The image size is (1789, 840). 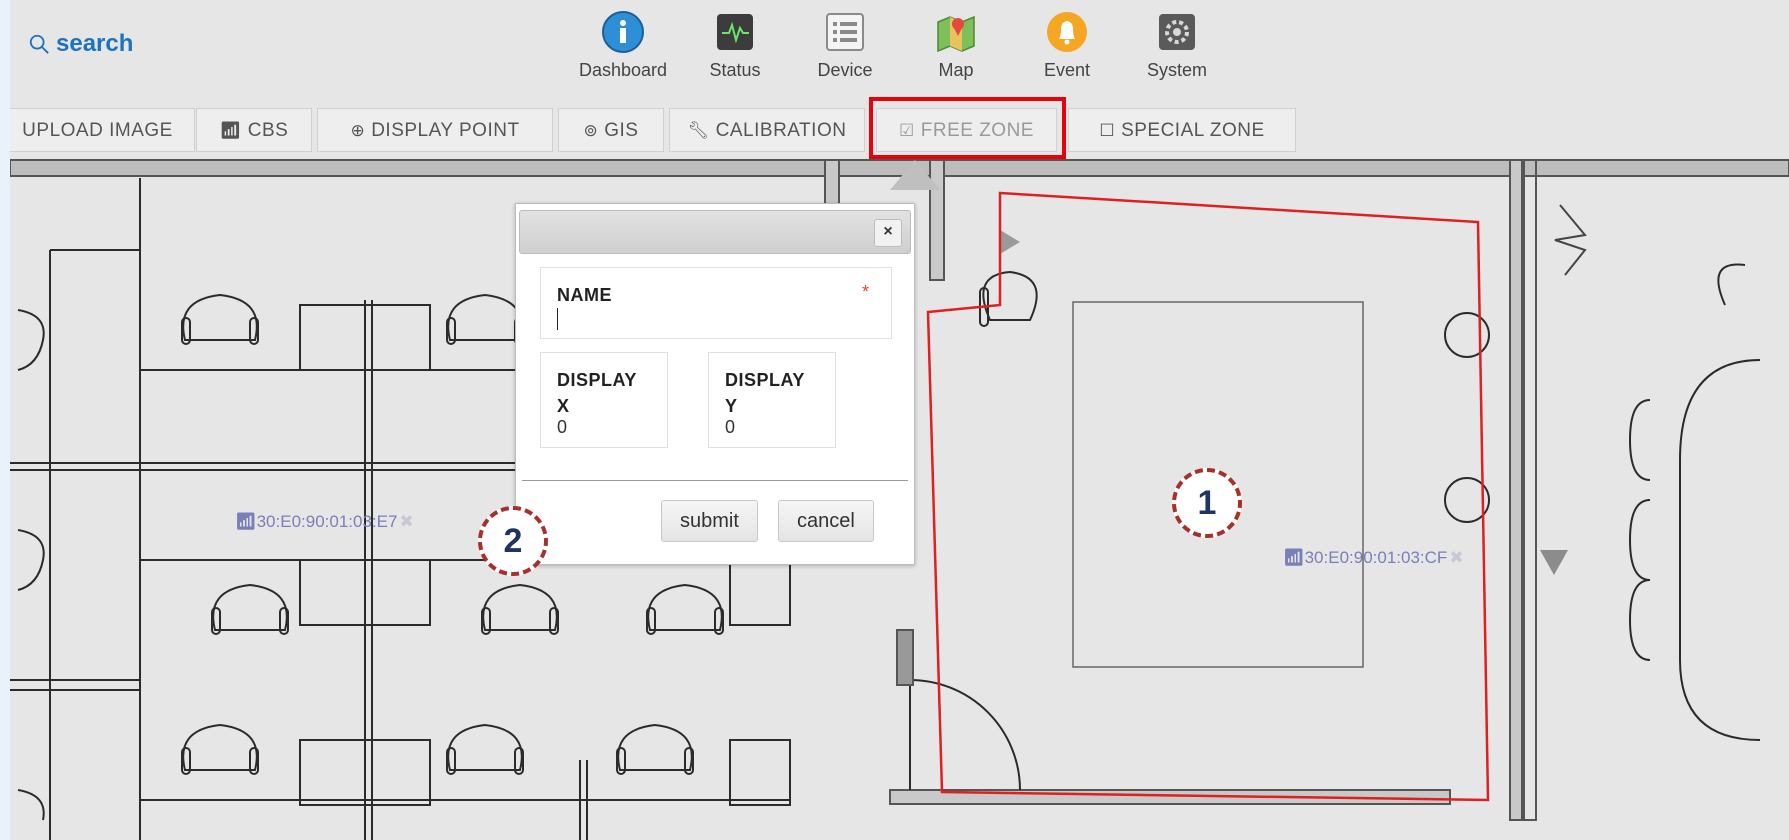 What do you see at coordinates (591, 130) in the screenshot?
I see `compass-icon: ⊚` at bounding box center [591, 130].